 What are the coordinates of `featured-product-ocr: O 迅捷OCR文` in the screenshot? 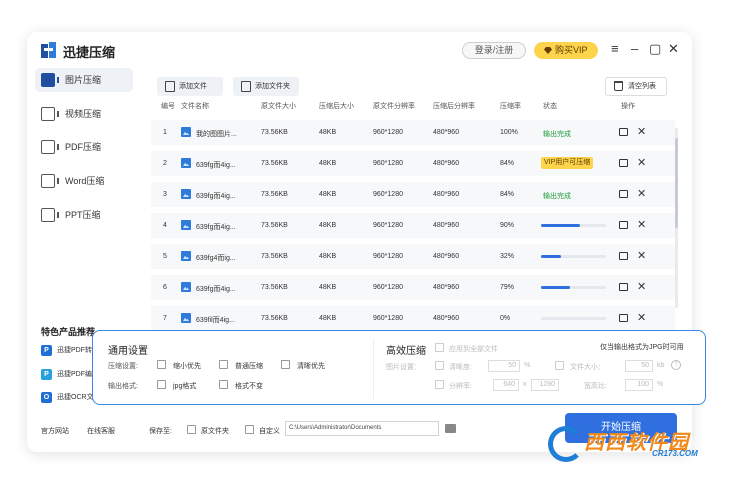 It's located at (67, 398).